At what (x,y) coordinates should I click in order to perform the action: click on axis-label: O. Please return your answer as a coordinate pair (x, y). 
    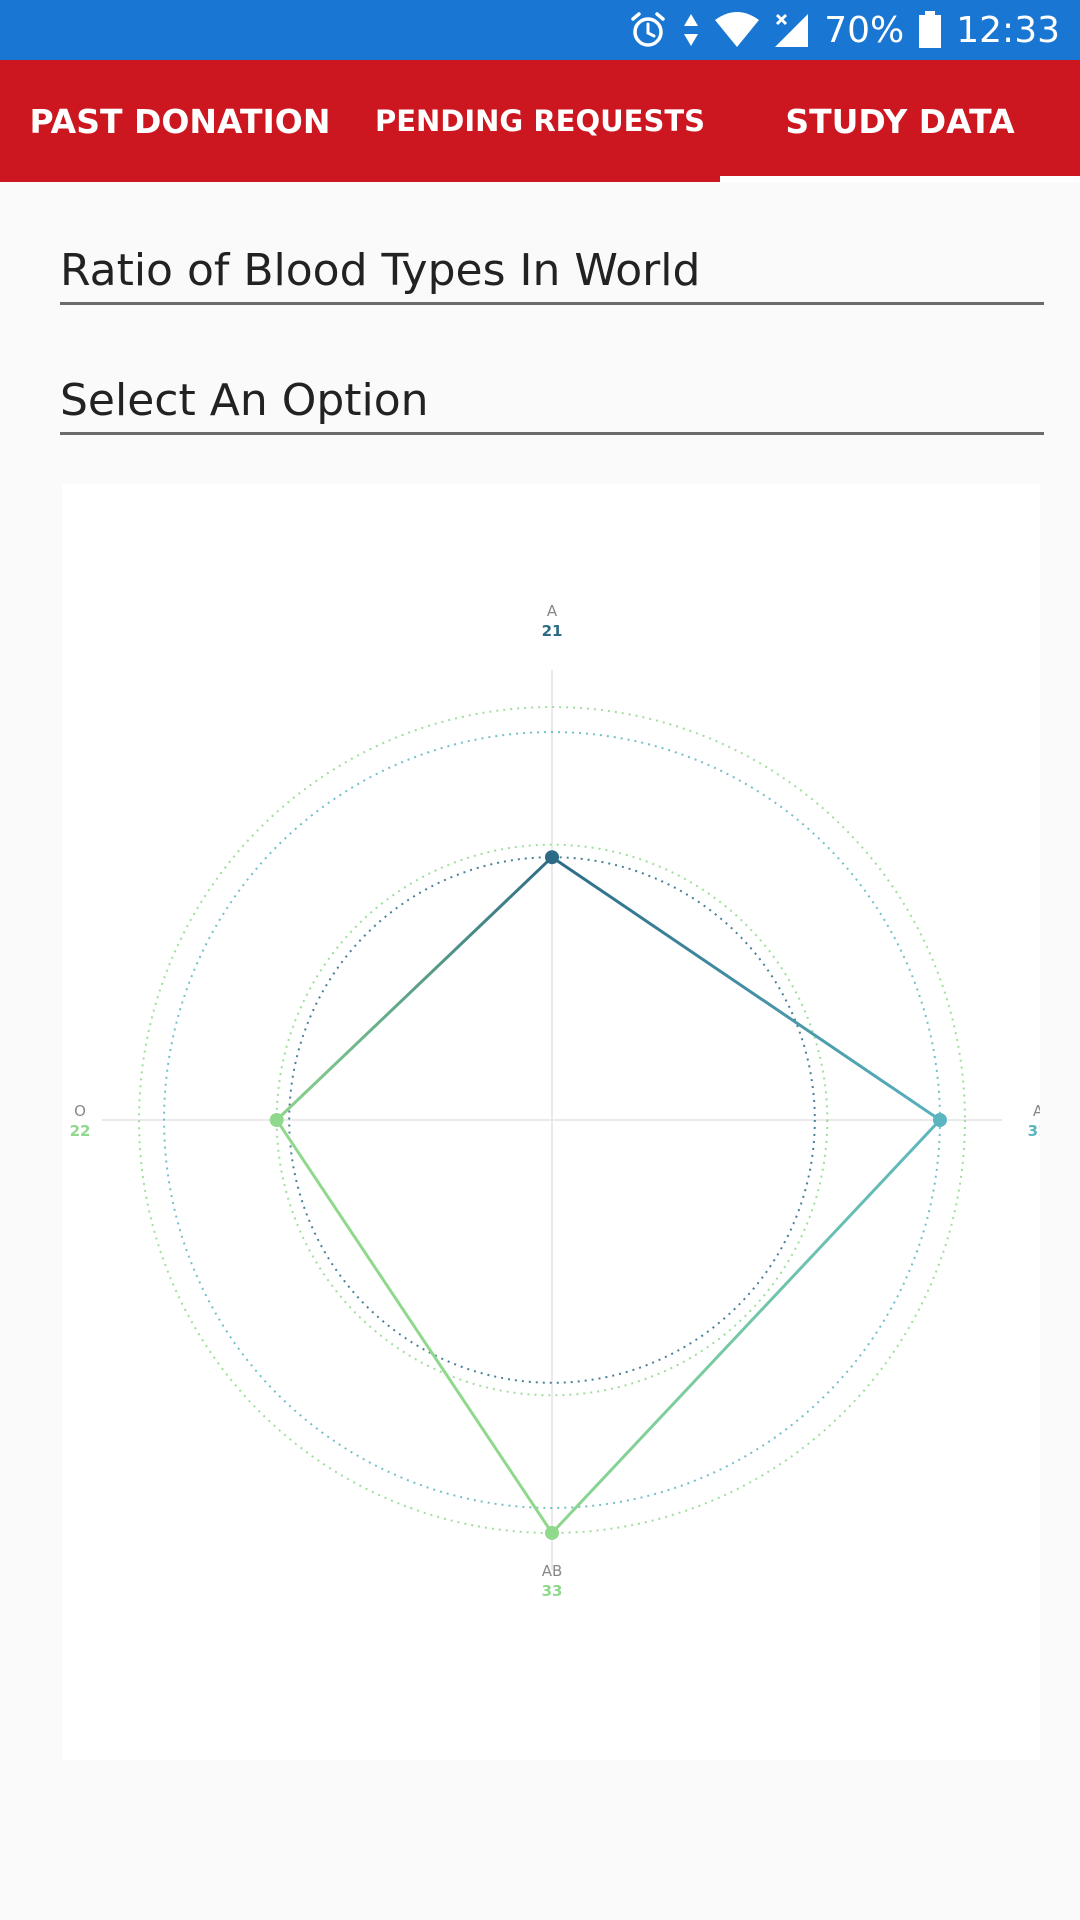
    Looking at the image, I should click on (80, 1111).